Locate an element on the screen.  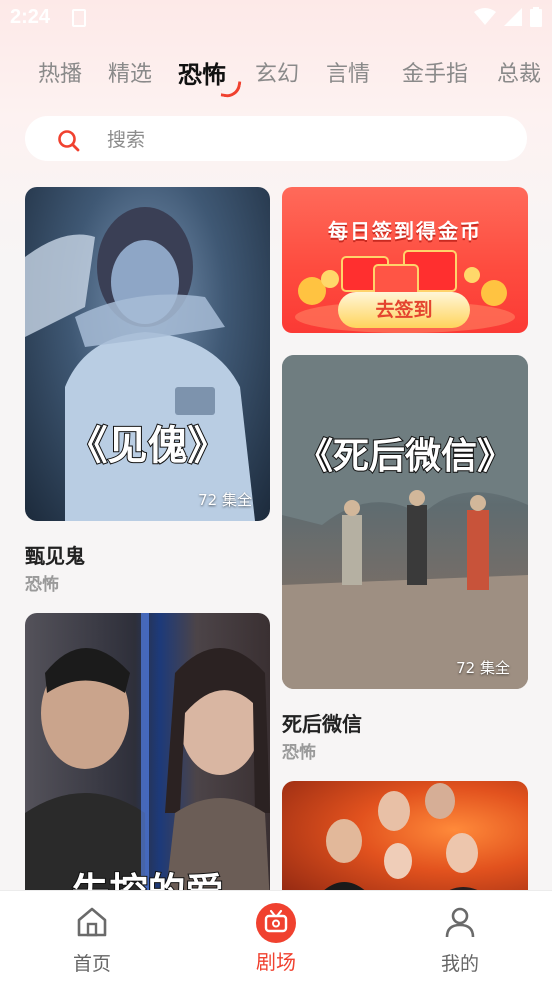
nav-label-home: 首页 is located at coordinates (91, 964).